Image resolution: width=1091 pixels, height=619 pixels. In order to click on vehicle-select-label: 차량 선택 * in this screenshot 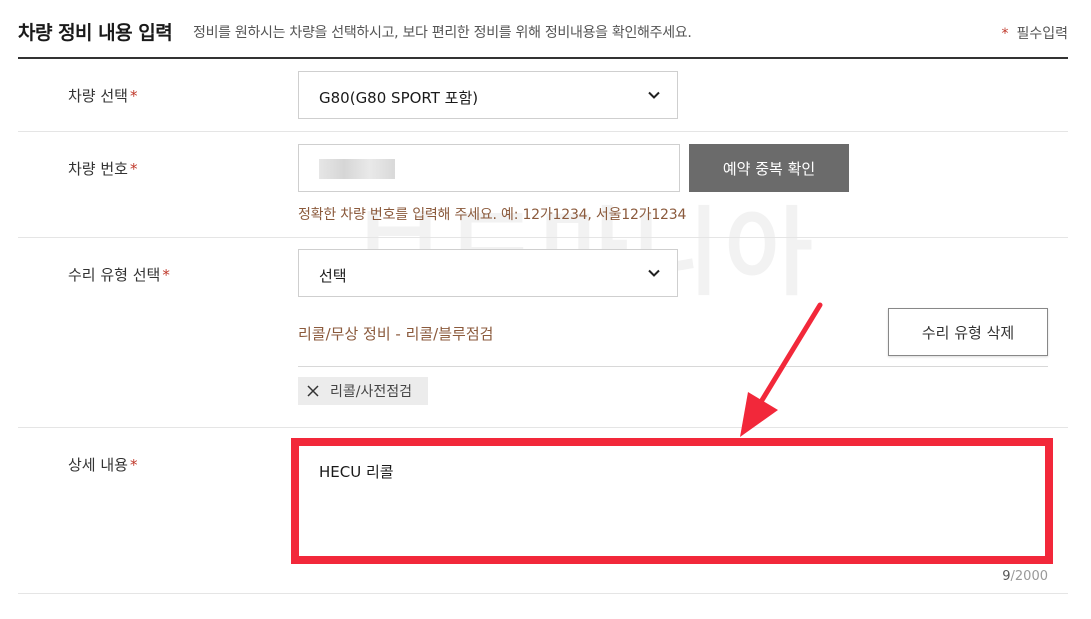, I will do `click(102, 95)`.